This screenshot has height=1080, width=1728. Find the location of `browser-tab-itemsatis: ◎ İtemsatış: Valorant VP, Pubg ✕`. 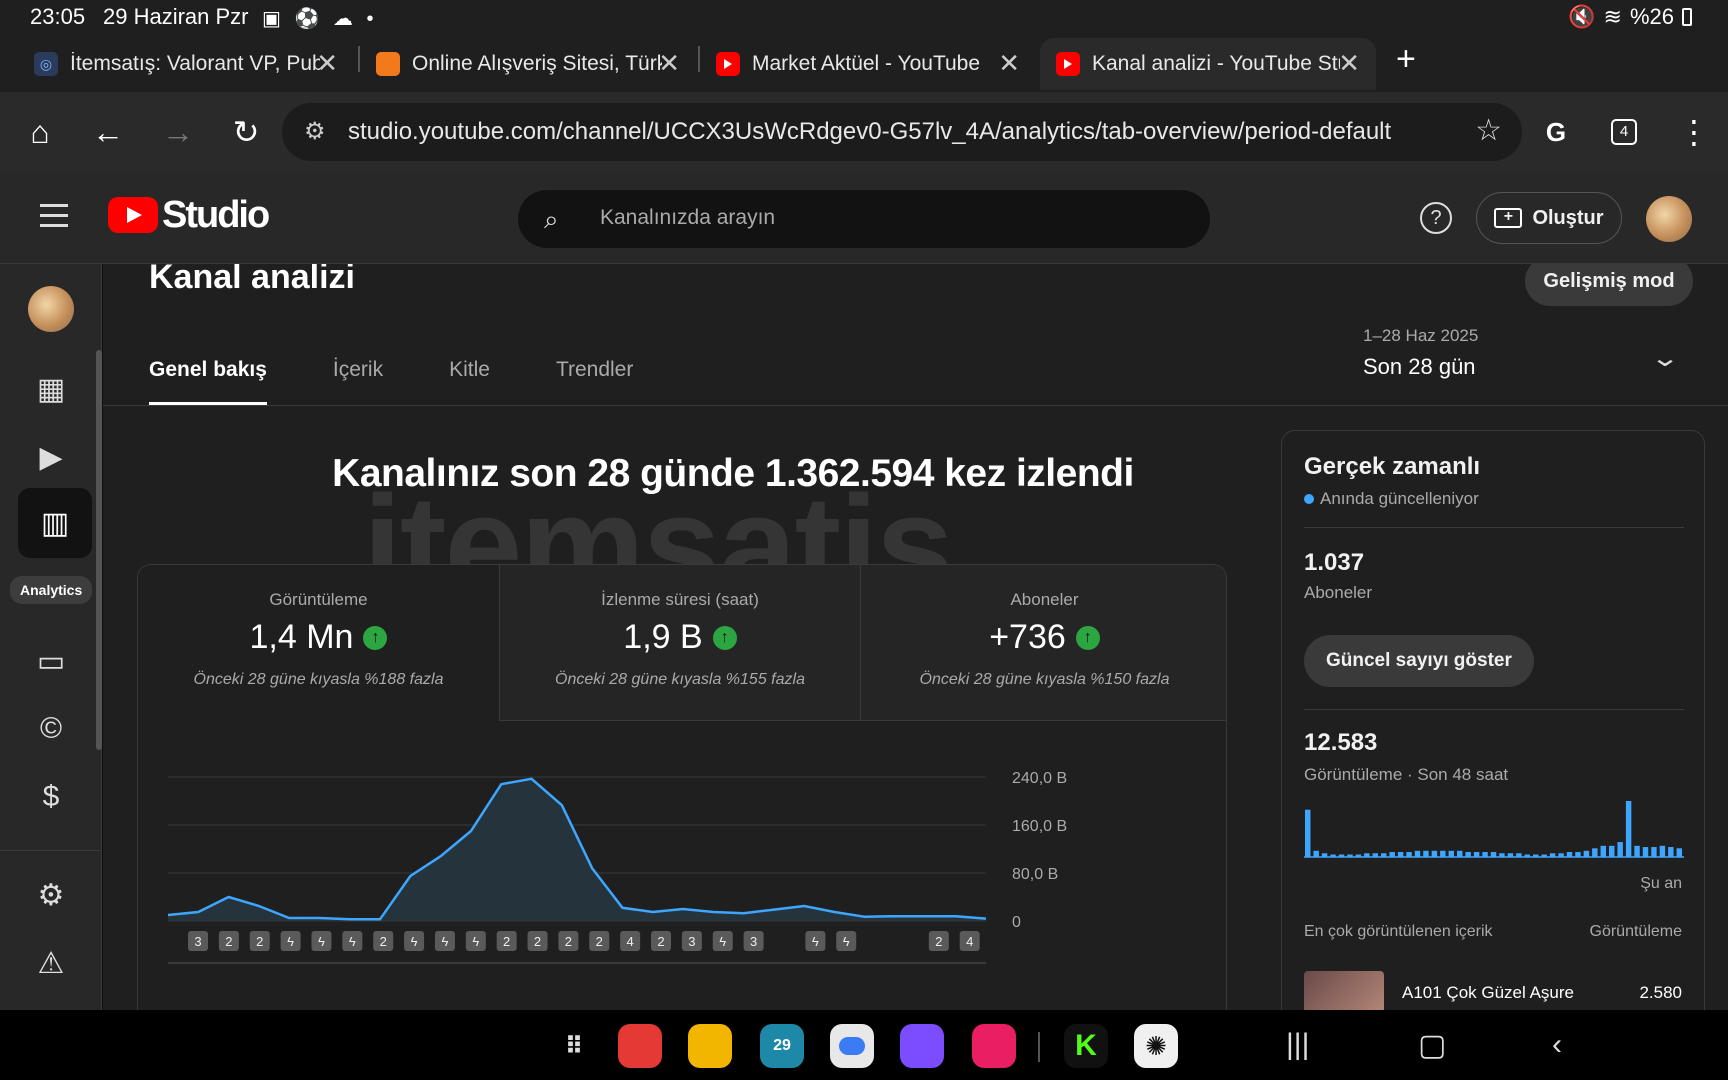

browser-tab-itemsatis: ◎ İtemsatış: Valorant VP, Pubg ✕ is located at coordinates (194, 64).